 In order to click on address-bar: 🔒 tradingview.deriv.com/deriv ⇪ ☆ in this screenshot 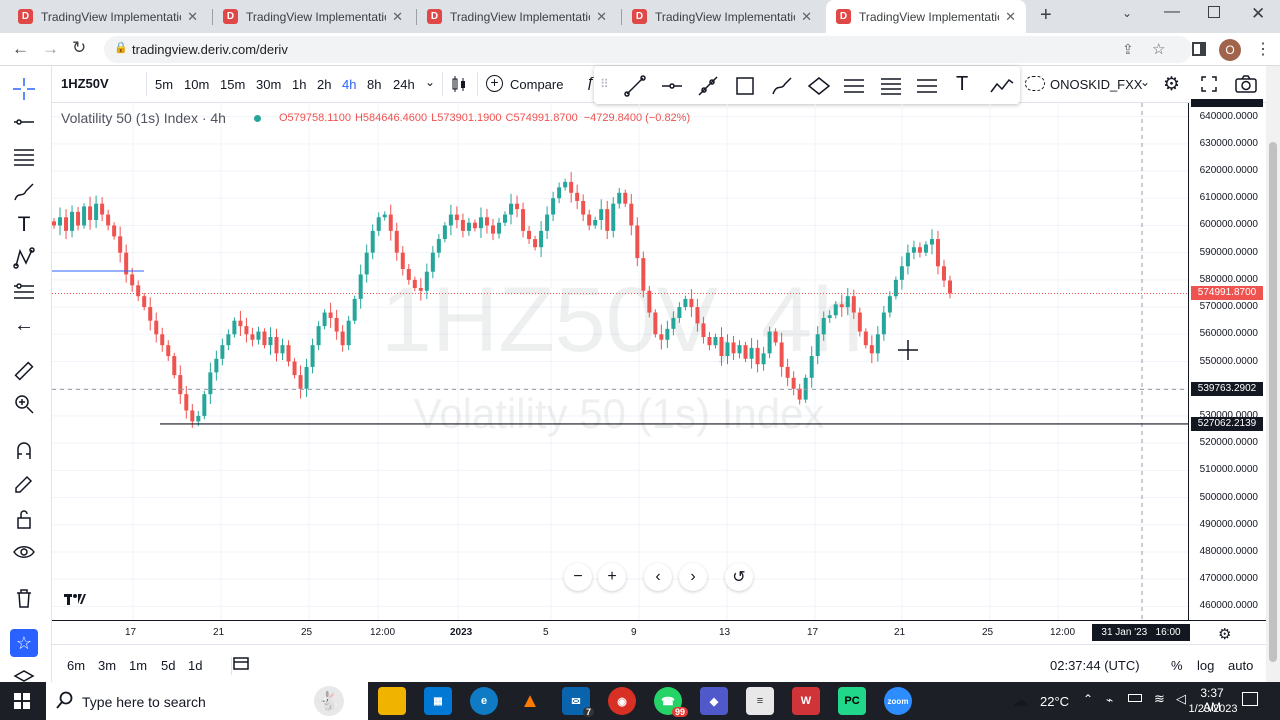, I will do `click(648, 49)`.